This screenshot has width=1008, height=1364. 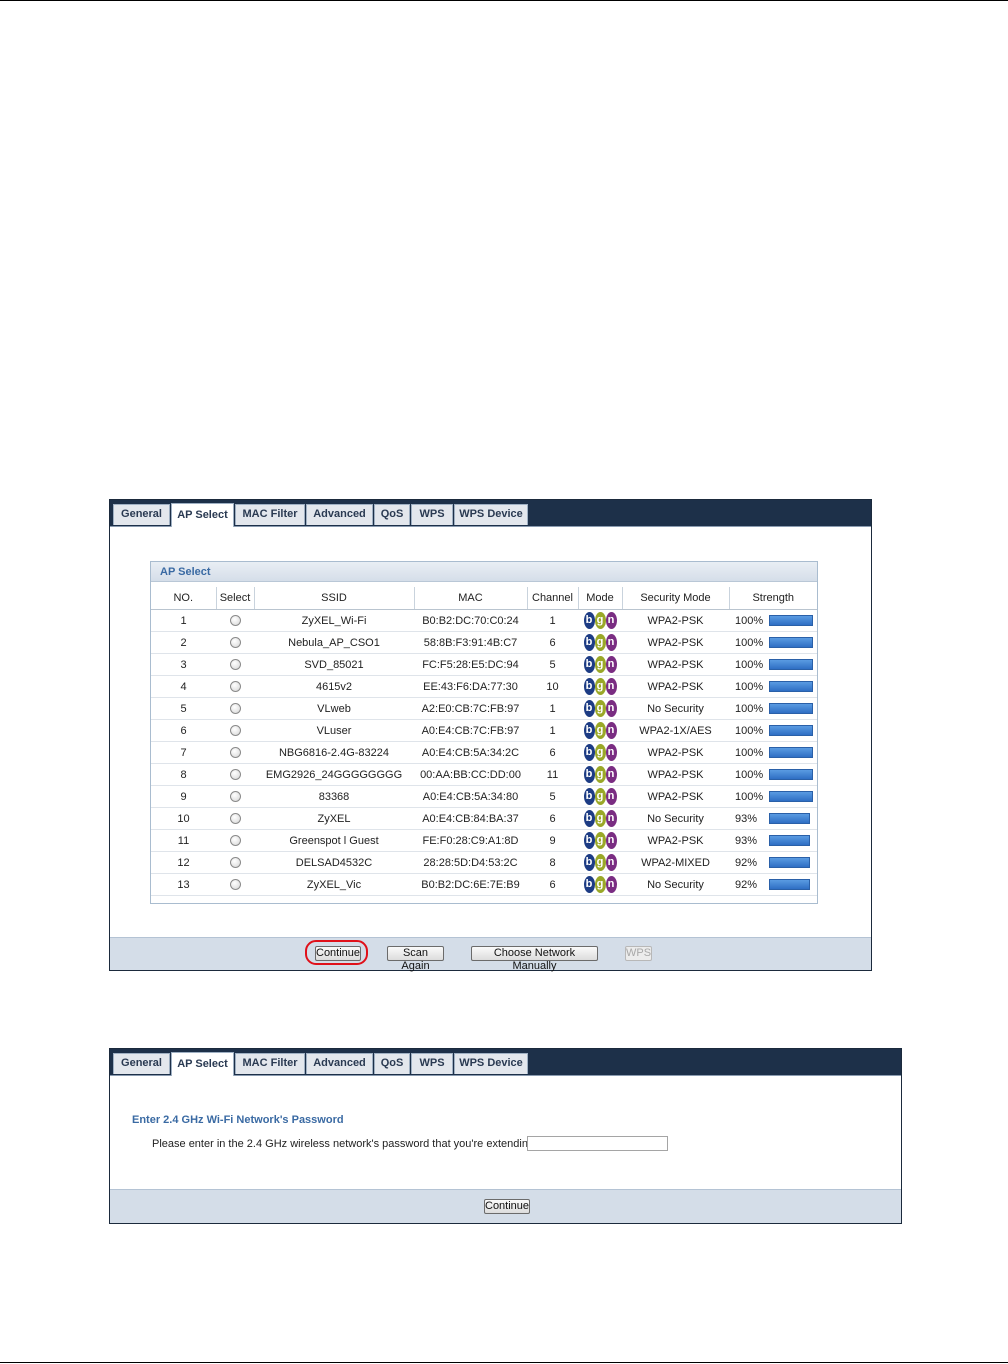 I want to click on strength-cell: 92%, so click(x=773, y=862).